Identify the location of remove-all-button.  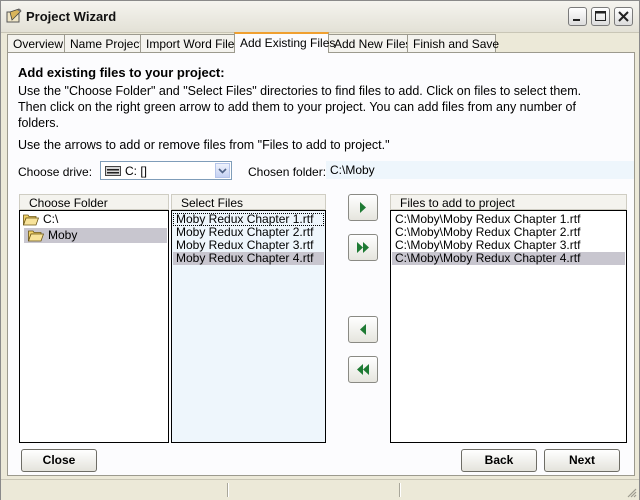
(363, 369).